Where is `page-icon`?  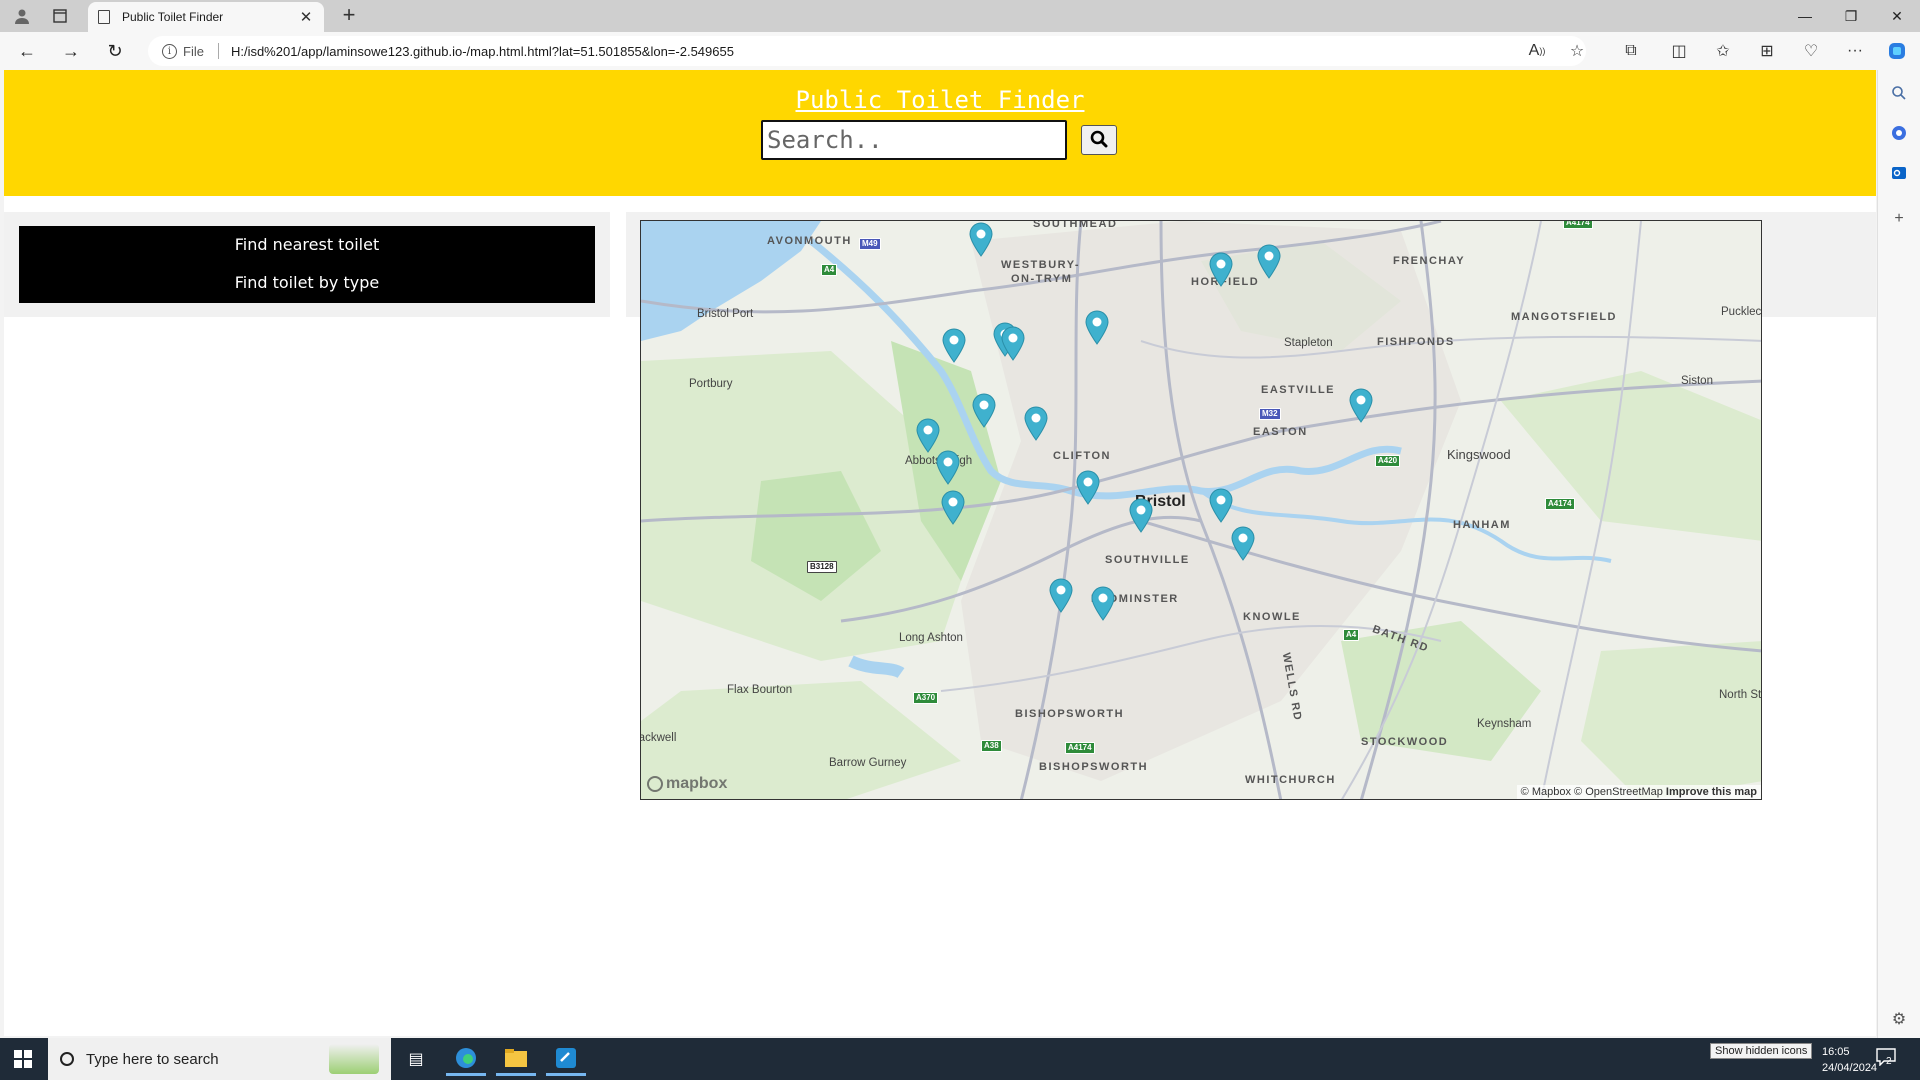 page-icon is located at coordinates (104, 17).